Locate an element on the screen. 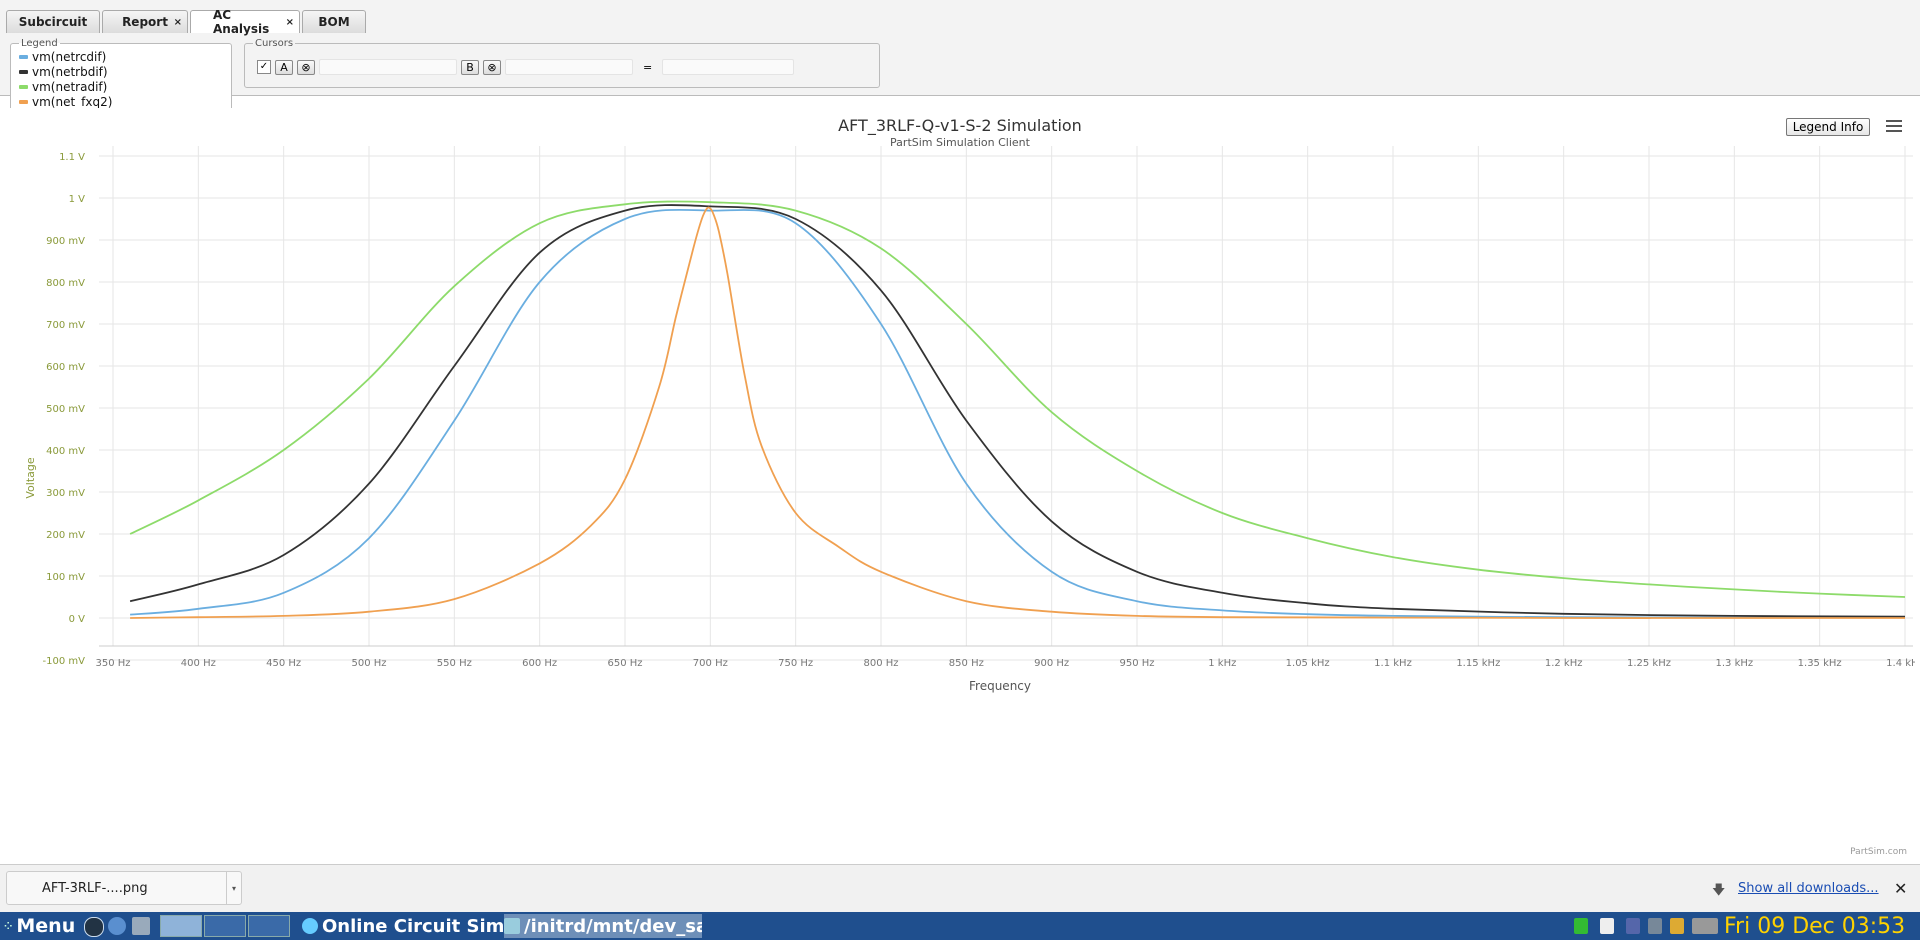 The width and height of the screenshot is (1920, 940). cursor-b-button: B is located at coordinates (470, 67).